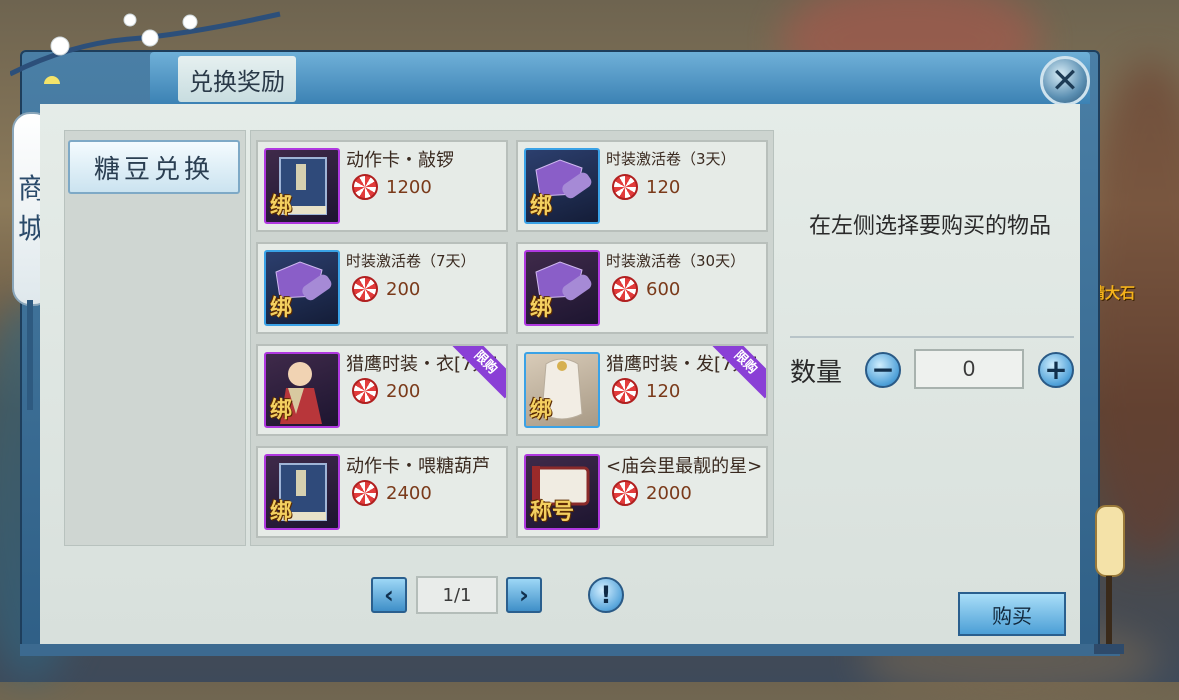 The image size is (1179, 700). Describe the element at coordinates (929, 226) in the screenshot. I see `selection-hint: 在左侧选择要购买的物品` at that location.